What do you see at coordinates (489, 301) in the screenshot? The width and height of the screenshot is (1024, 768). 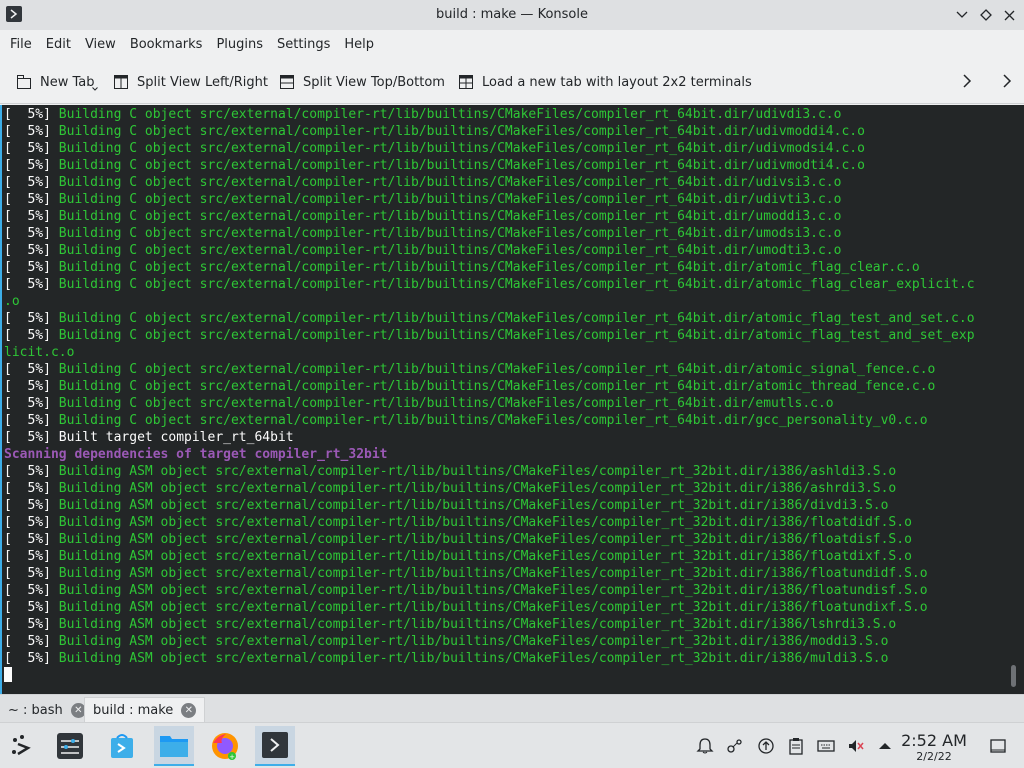 I see `terminal-line: .o` at bounding box center [489, 301].